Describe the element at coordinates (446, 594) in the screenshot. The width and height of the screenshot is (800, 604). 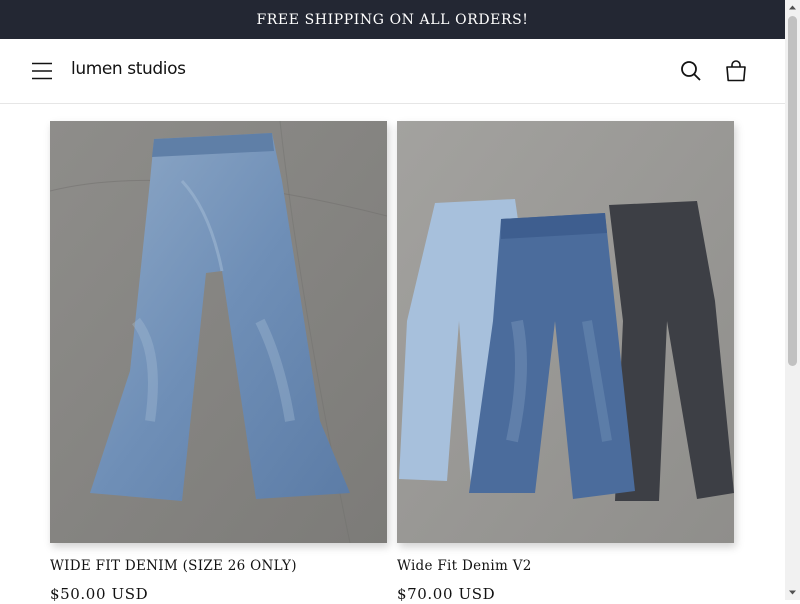
I see `product-price: $70.00 USD` at that location.